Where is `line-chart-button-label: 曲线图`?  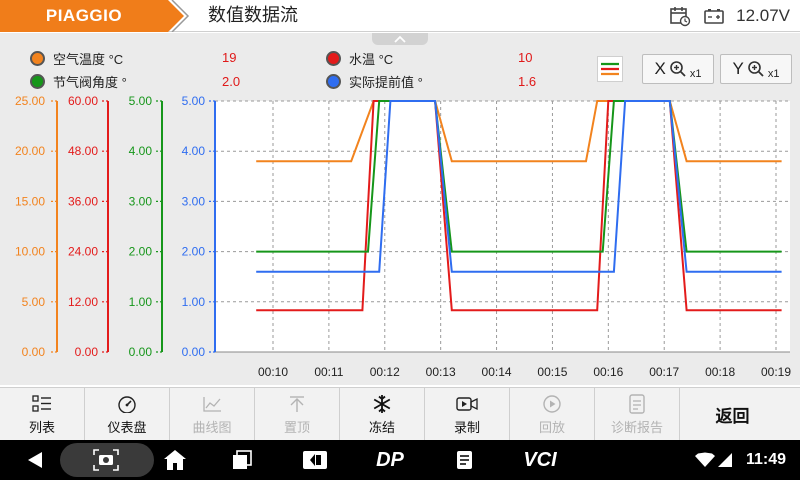 line-chart-button-label: 曲线图 is located at coordinates (212, 427).